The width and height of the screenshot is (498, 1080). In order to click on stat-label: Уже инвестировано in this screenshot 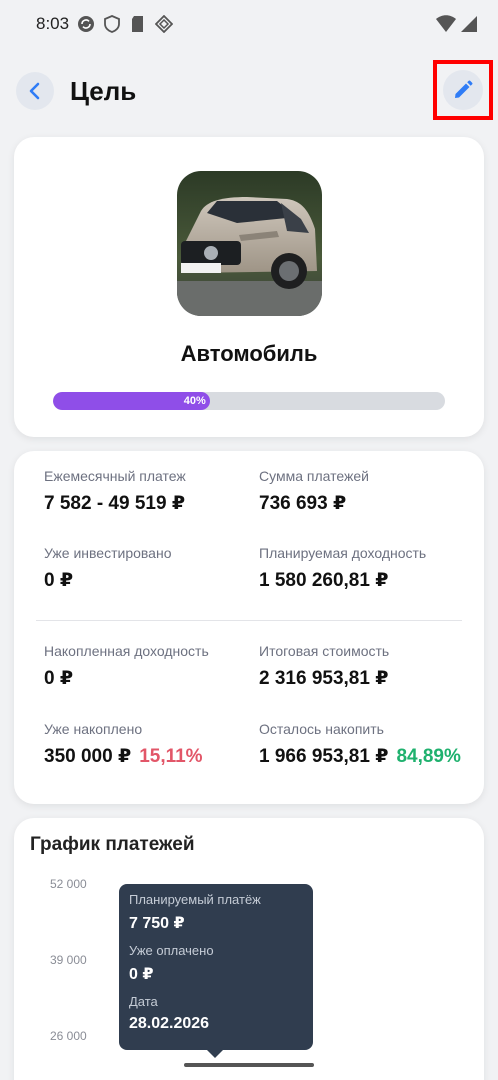, I will do `click(108, 553)`.